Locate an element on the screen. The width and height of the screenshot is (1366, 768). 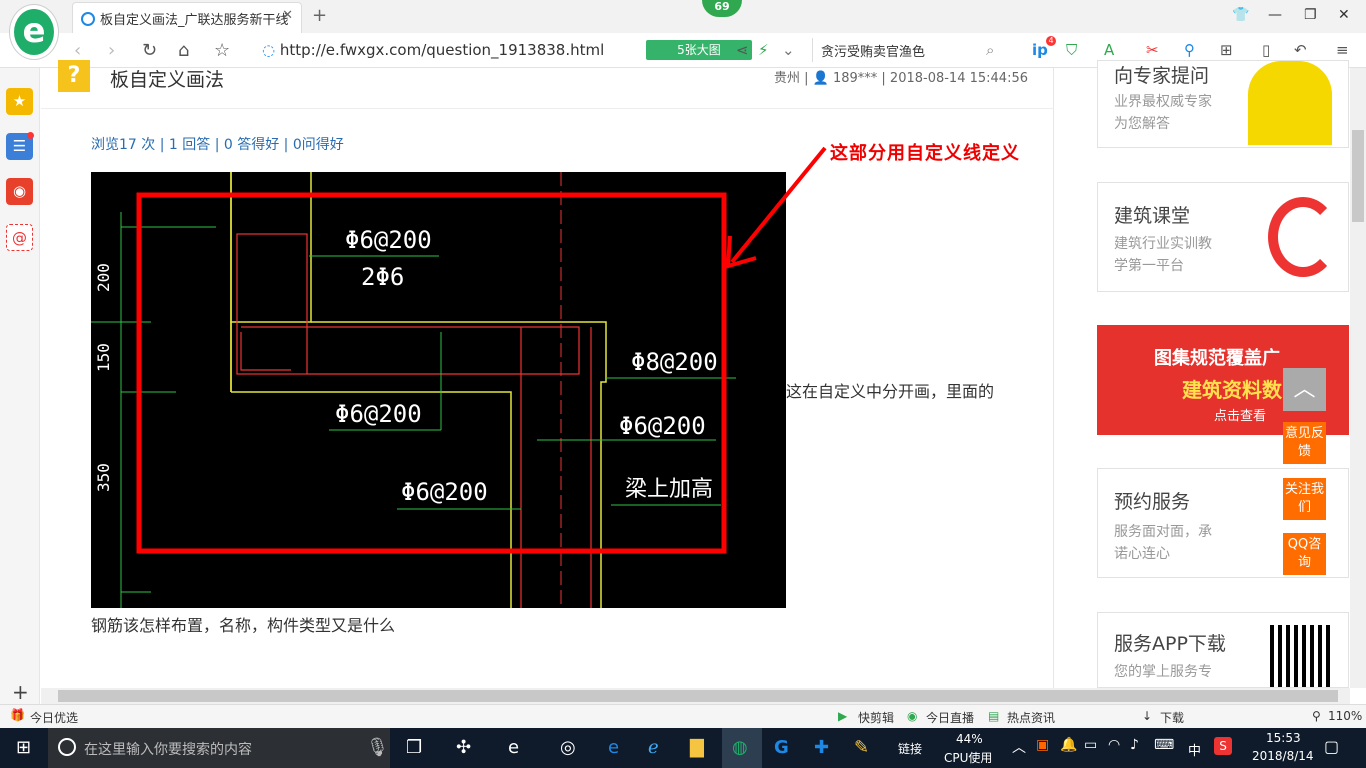
apps-grid-icon: ⊞ is located at coordinates (1226, 50).